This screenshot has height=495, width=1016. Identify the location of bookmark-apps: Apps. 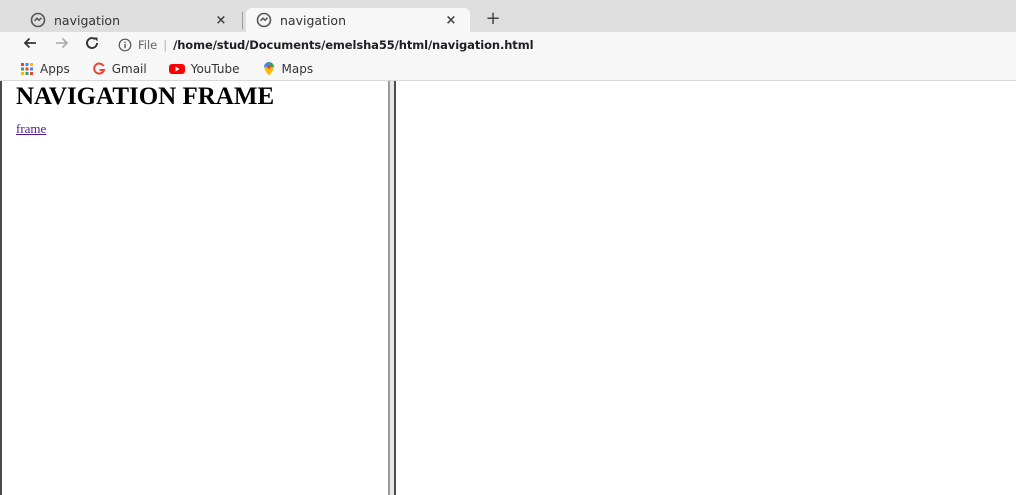
(45, 69).